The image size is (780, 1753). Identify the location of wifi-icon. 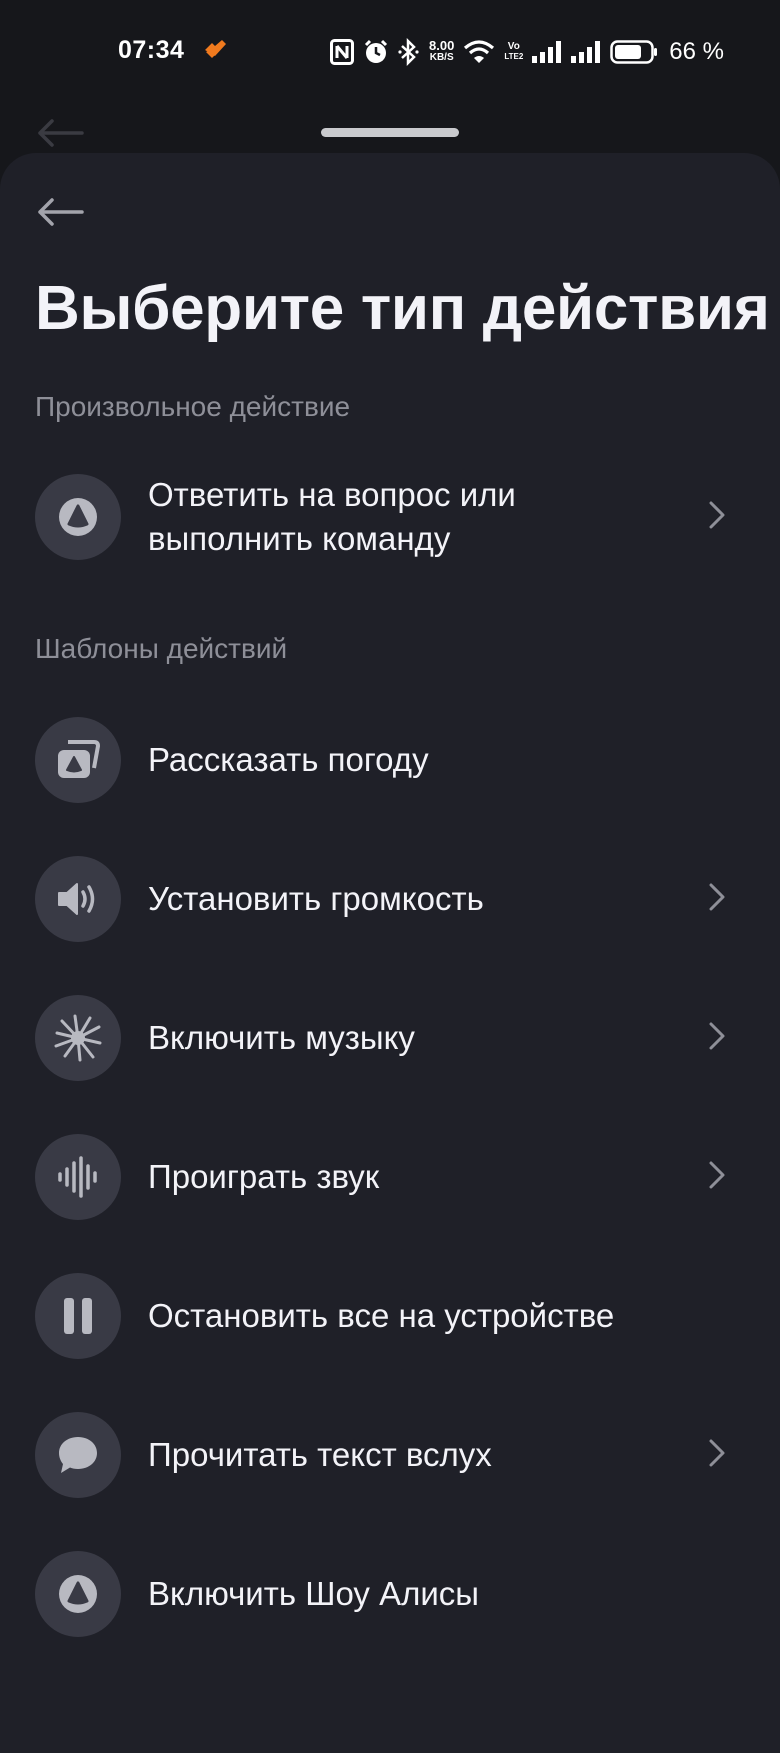
(479, 51).